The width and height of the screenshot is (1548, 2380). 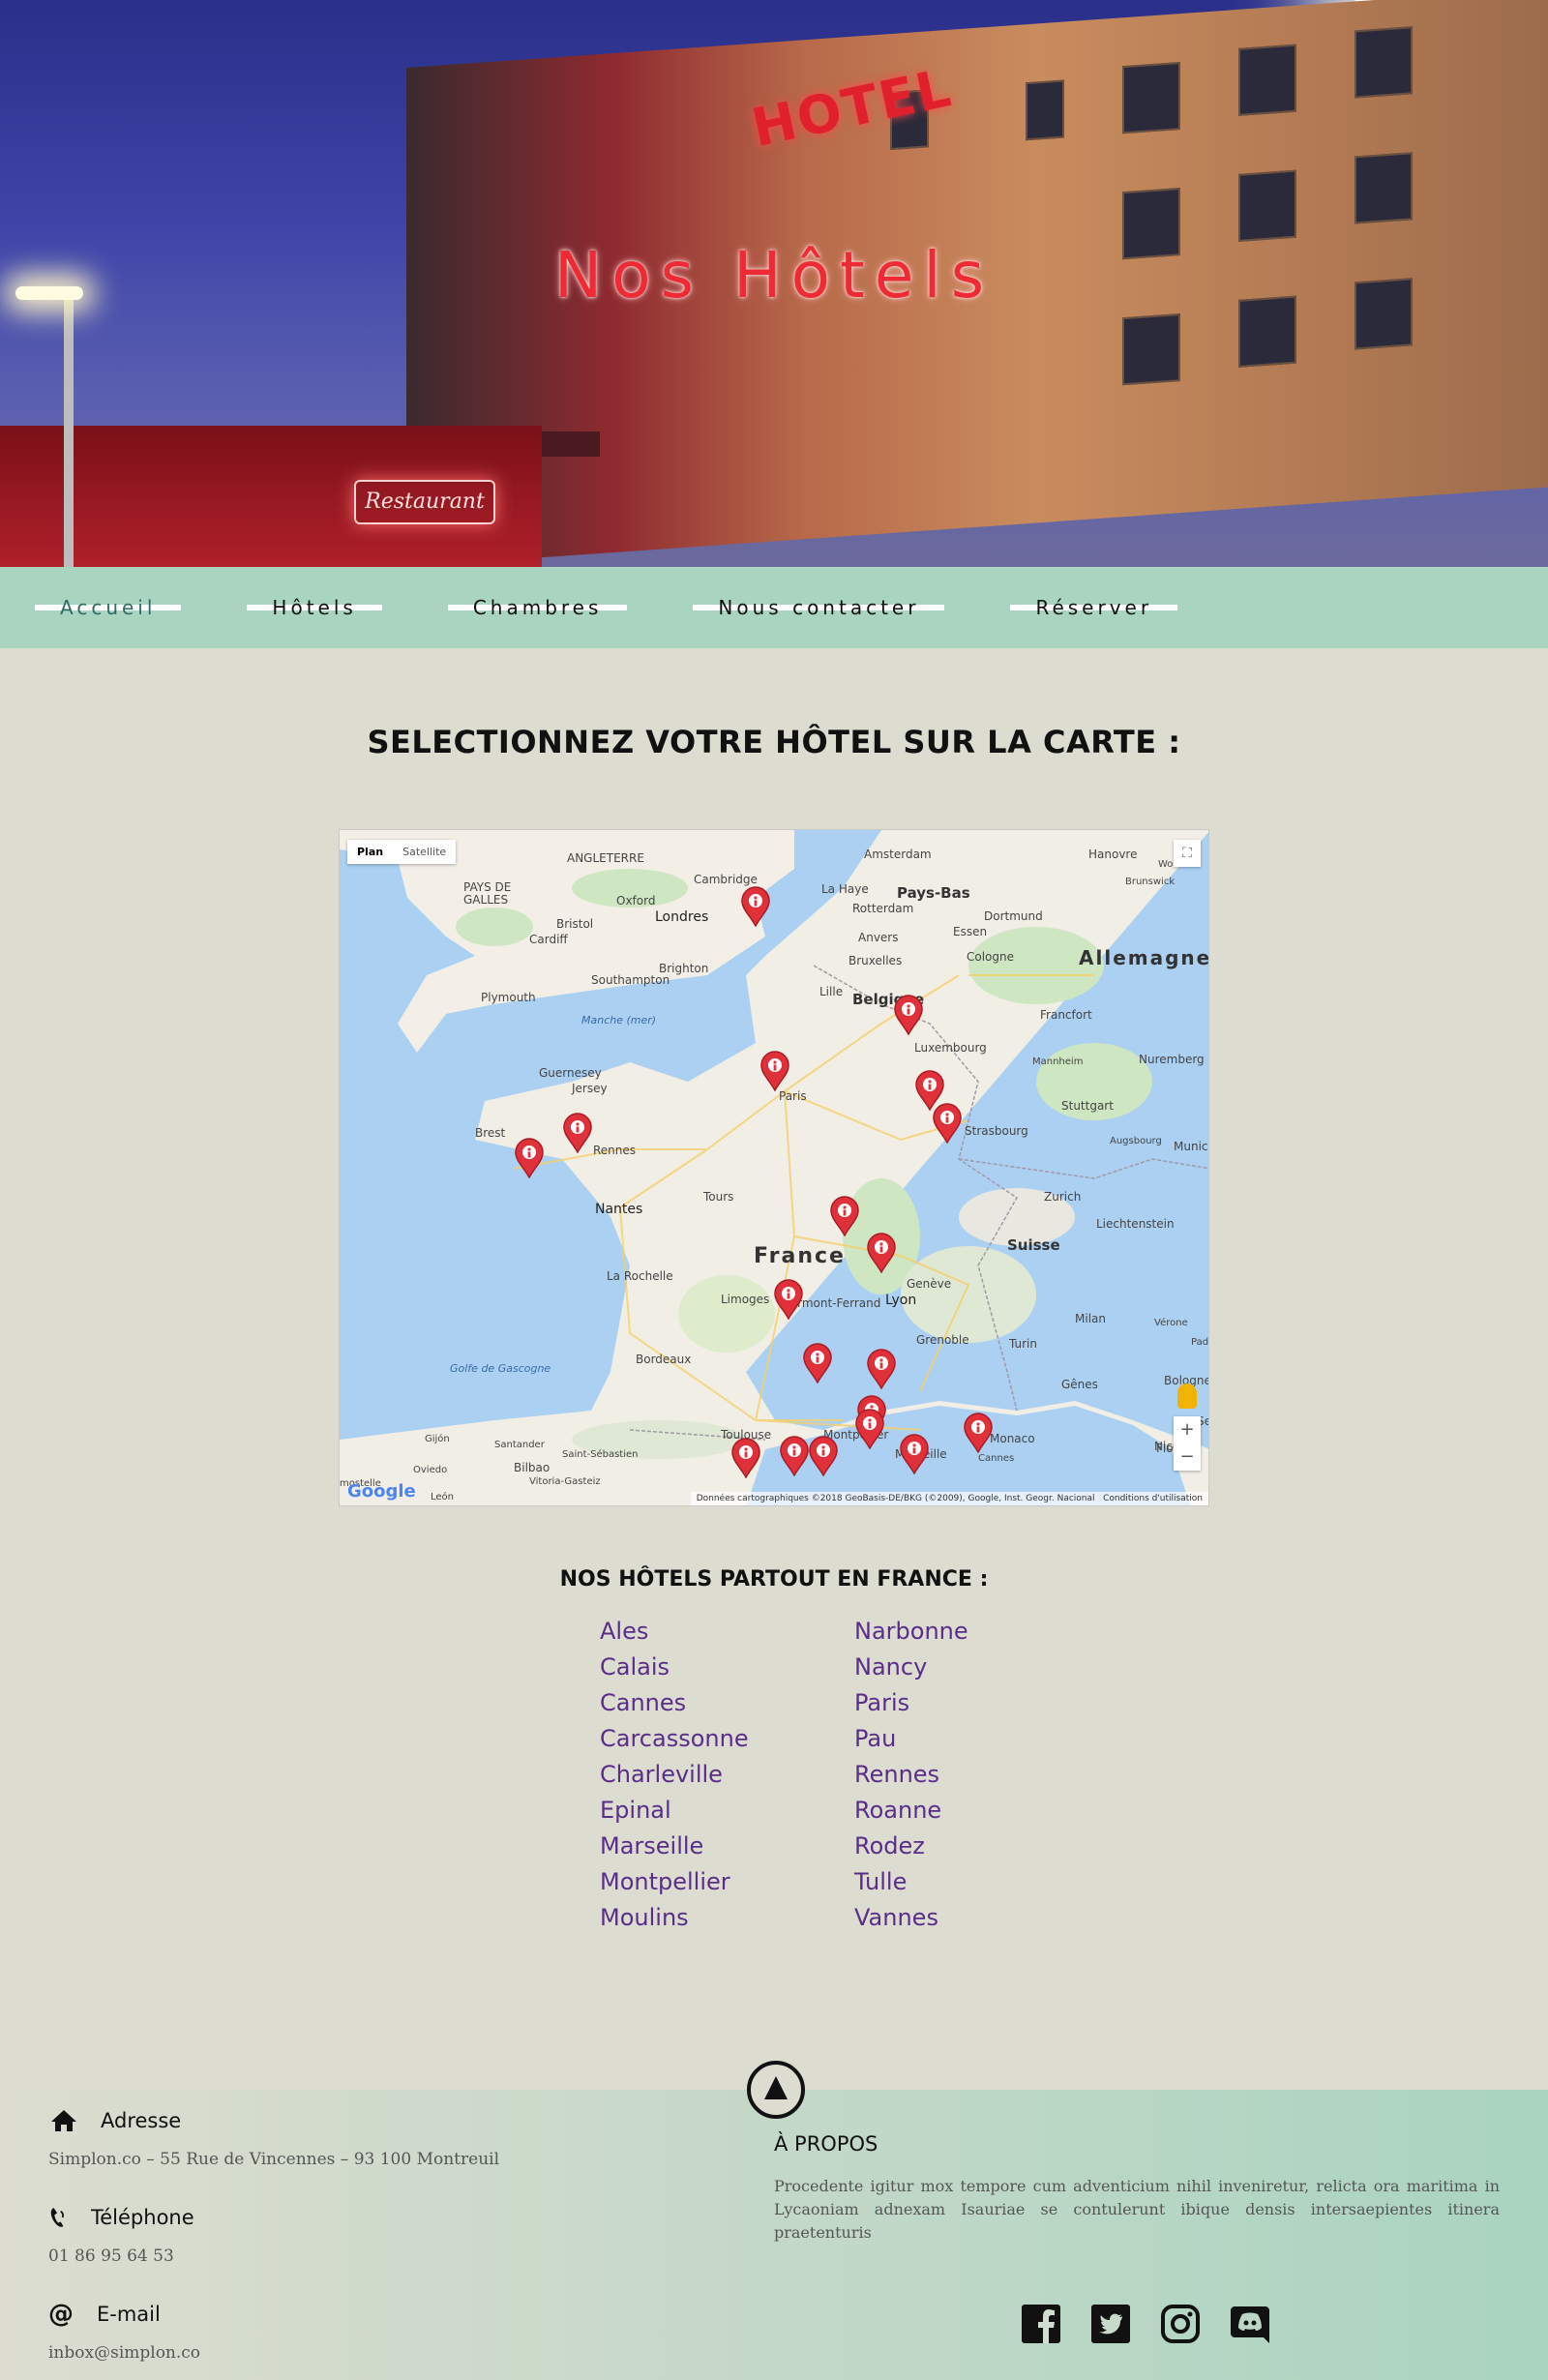 I want to click on hotel-link: Epinal, so click(x=727, y=1811).